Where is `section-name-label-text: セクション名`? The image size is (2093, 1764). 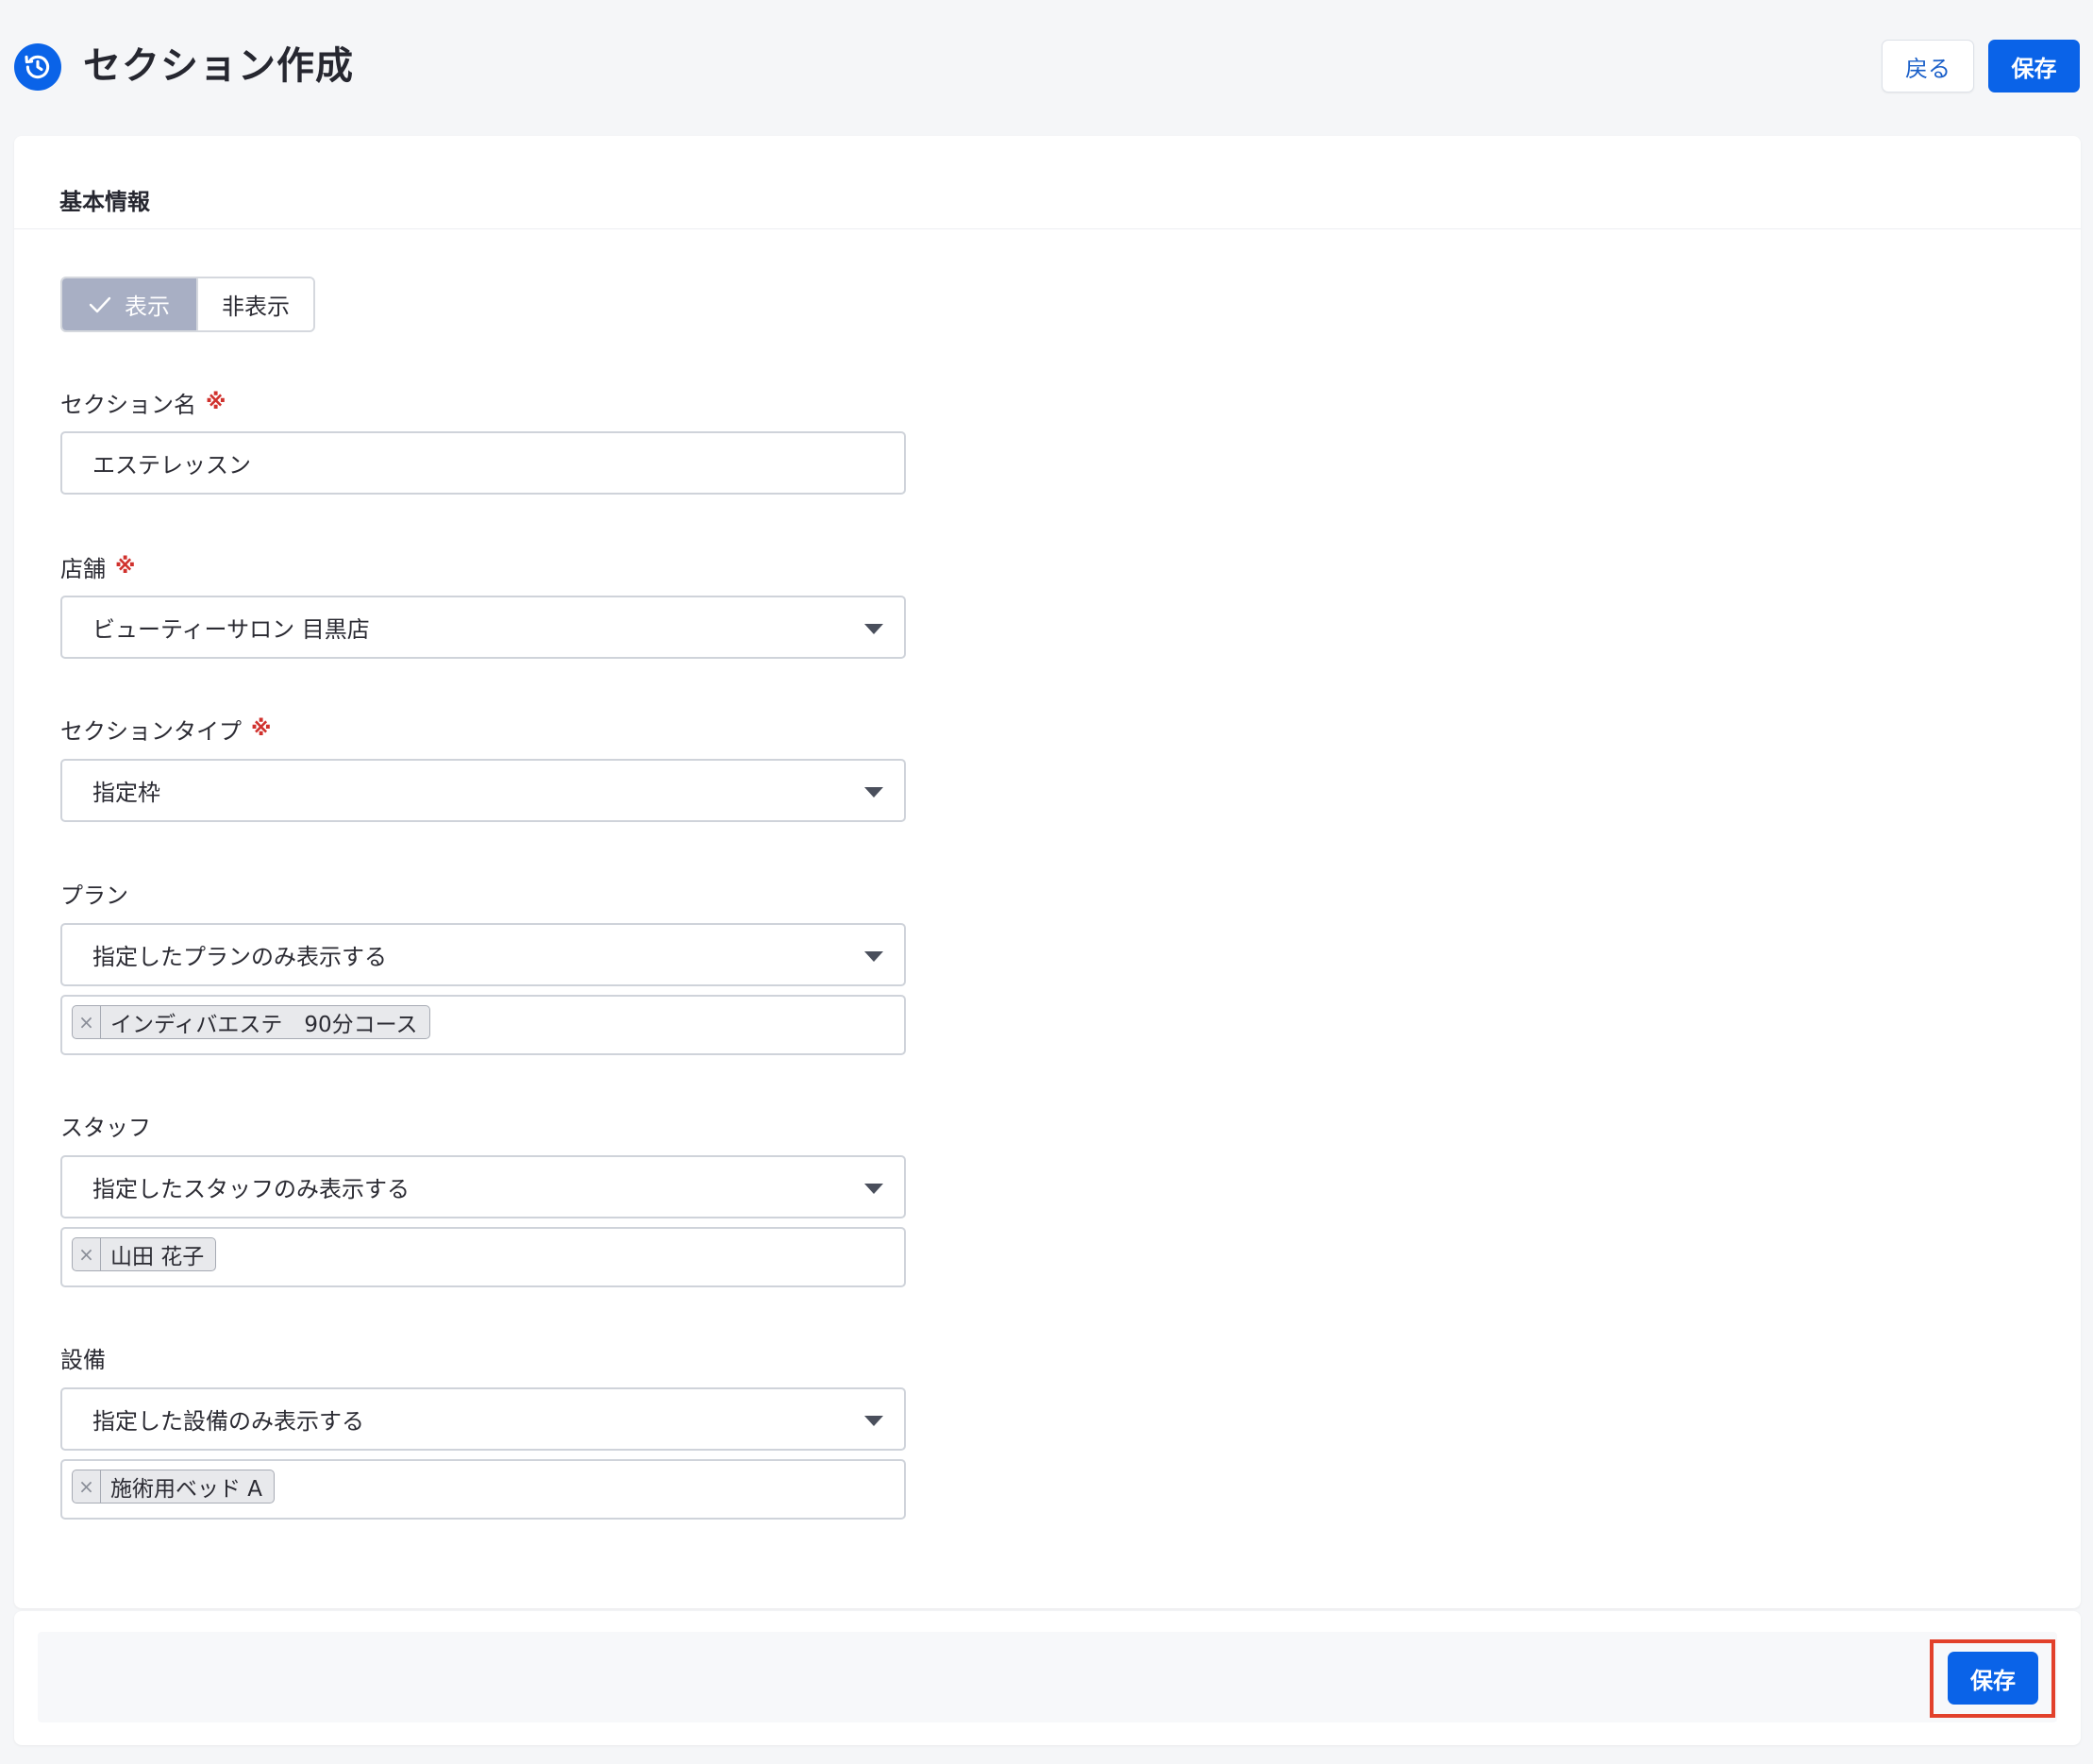 section-name-label-text: セクション名 is located at coordinates (128, 404).